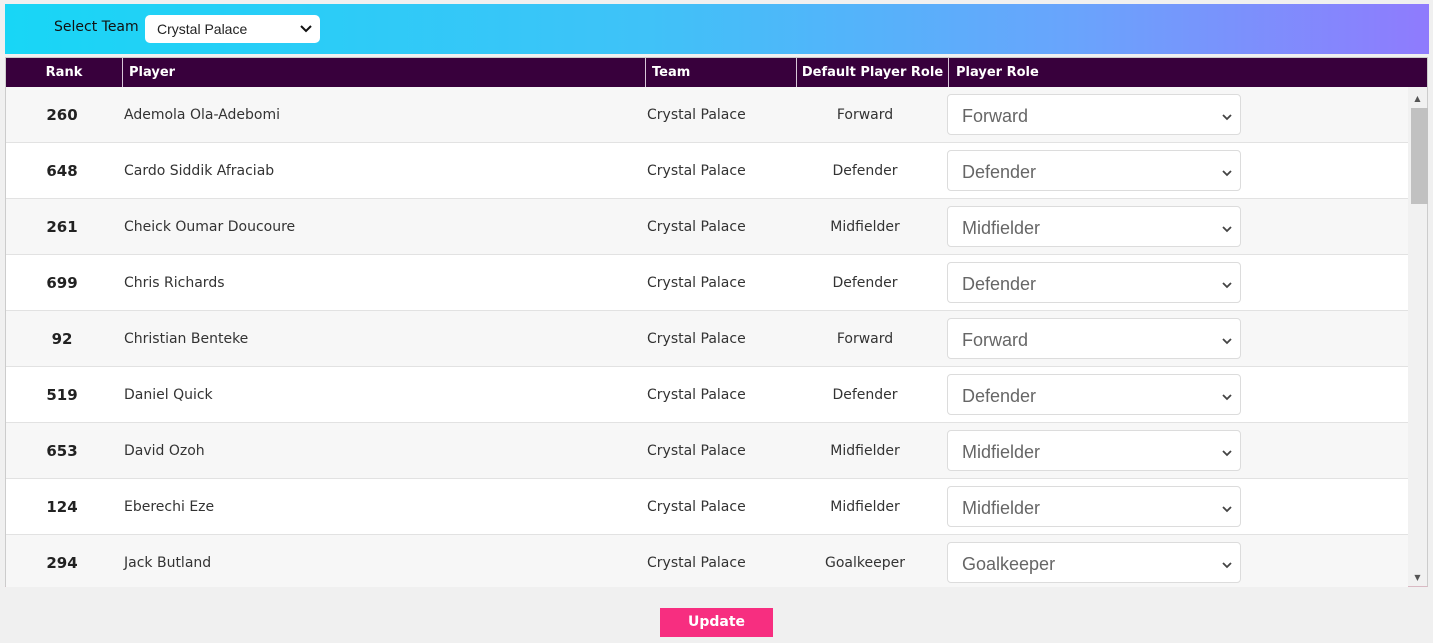  What do you see at coordinates (716, 622) in the screenshot?
I see `update-button: Update` at bounding box center [716, 622].